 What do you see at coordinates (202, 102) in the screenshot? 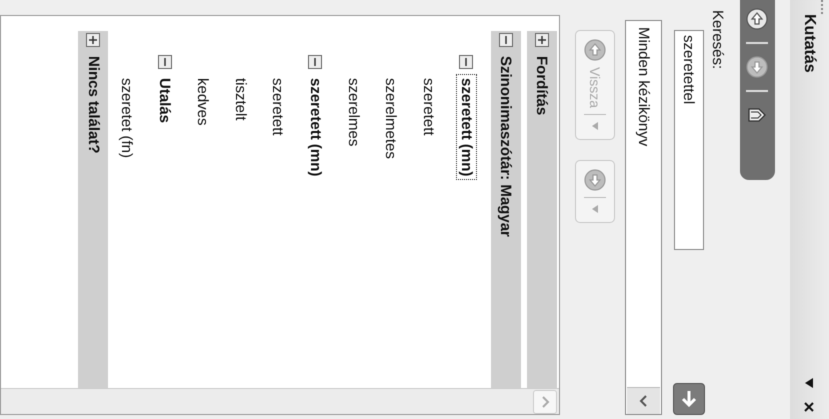
I see `synonym-link: kedves` at bounding box center [202, 102].